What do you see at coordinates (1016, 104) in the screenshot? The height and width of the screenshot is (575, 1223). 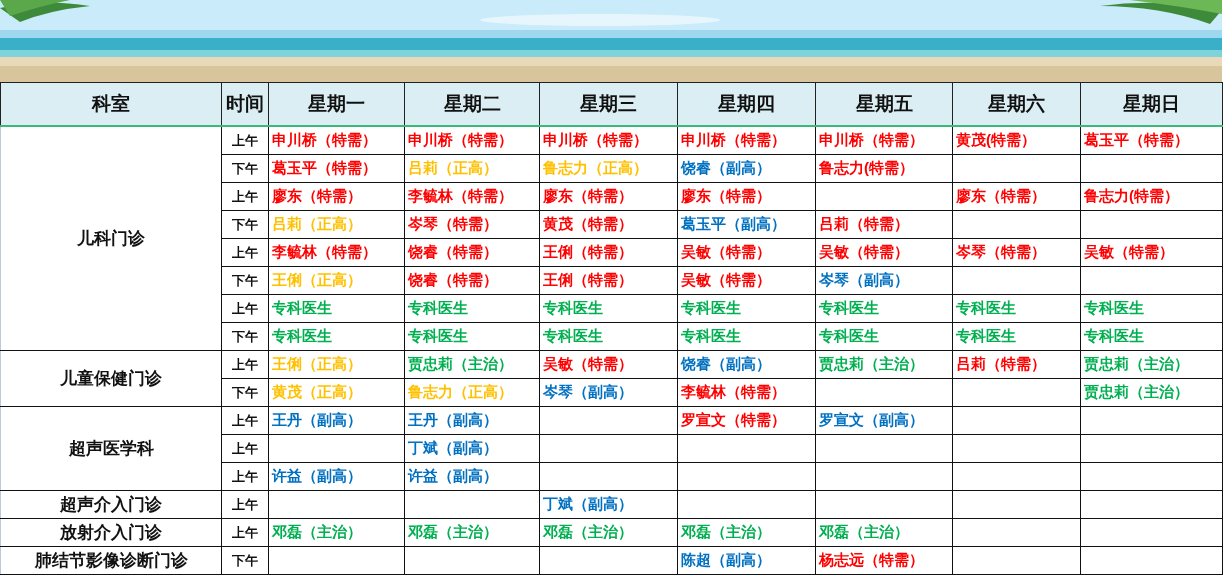 I see `column-header: 星期六` at bounding box center [1016, 104].